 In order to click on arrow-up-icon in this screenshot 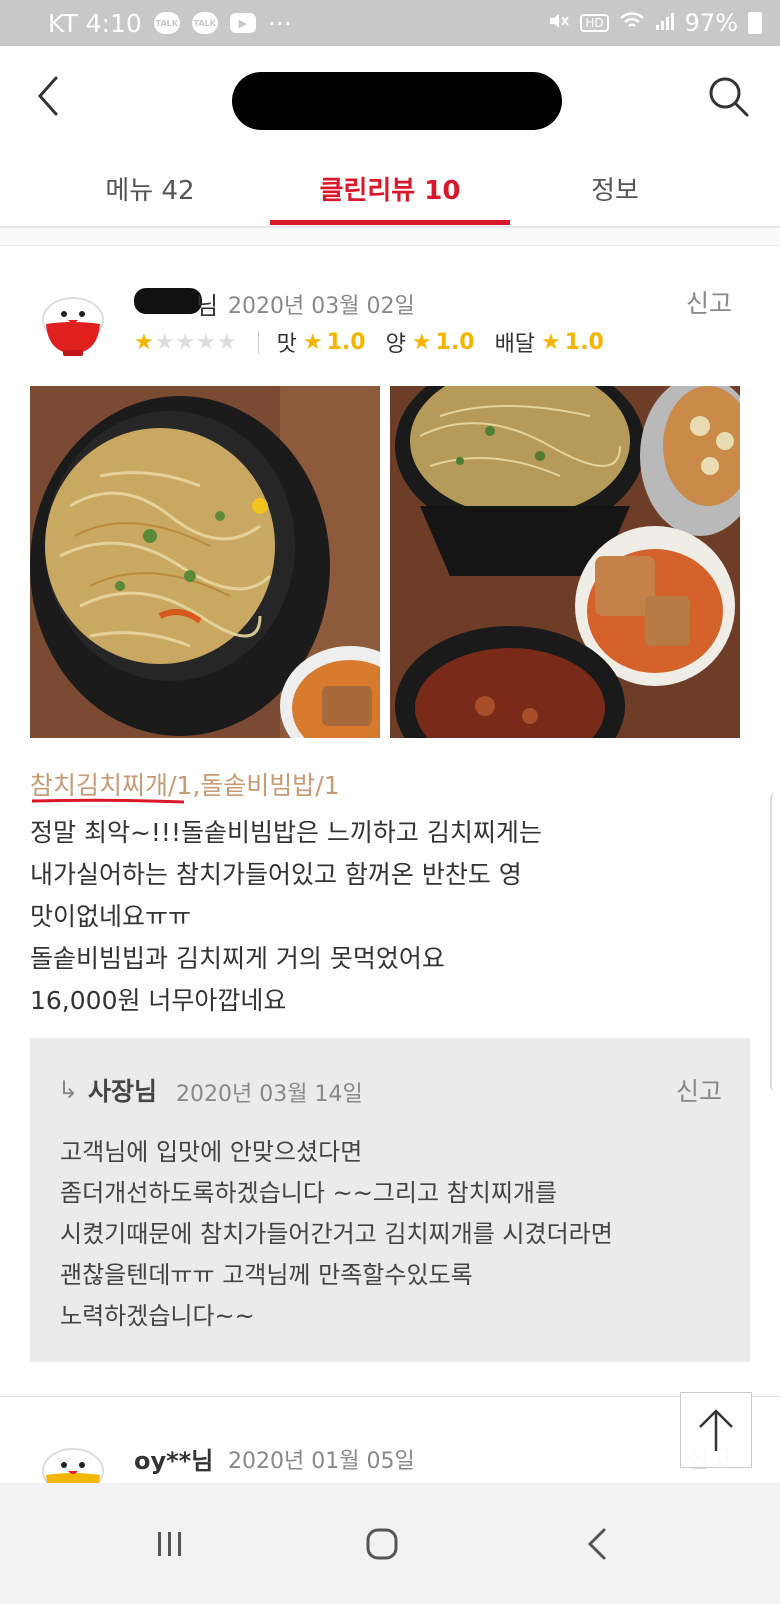, I will do `click(716, 1430)`.